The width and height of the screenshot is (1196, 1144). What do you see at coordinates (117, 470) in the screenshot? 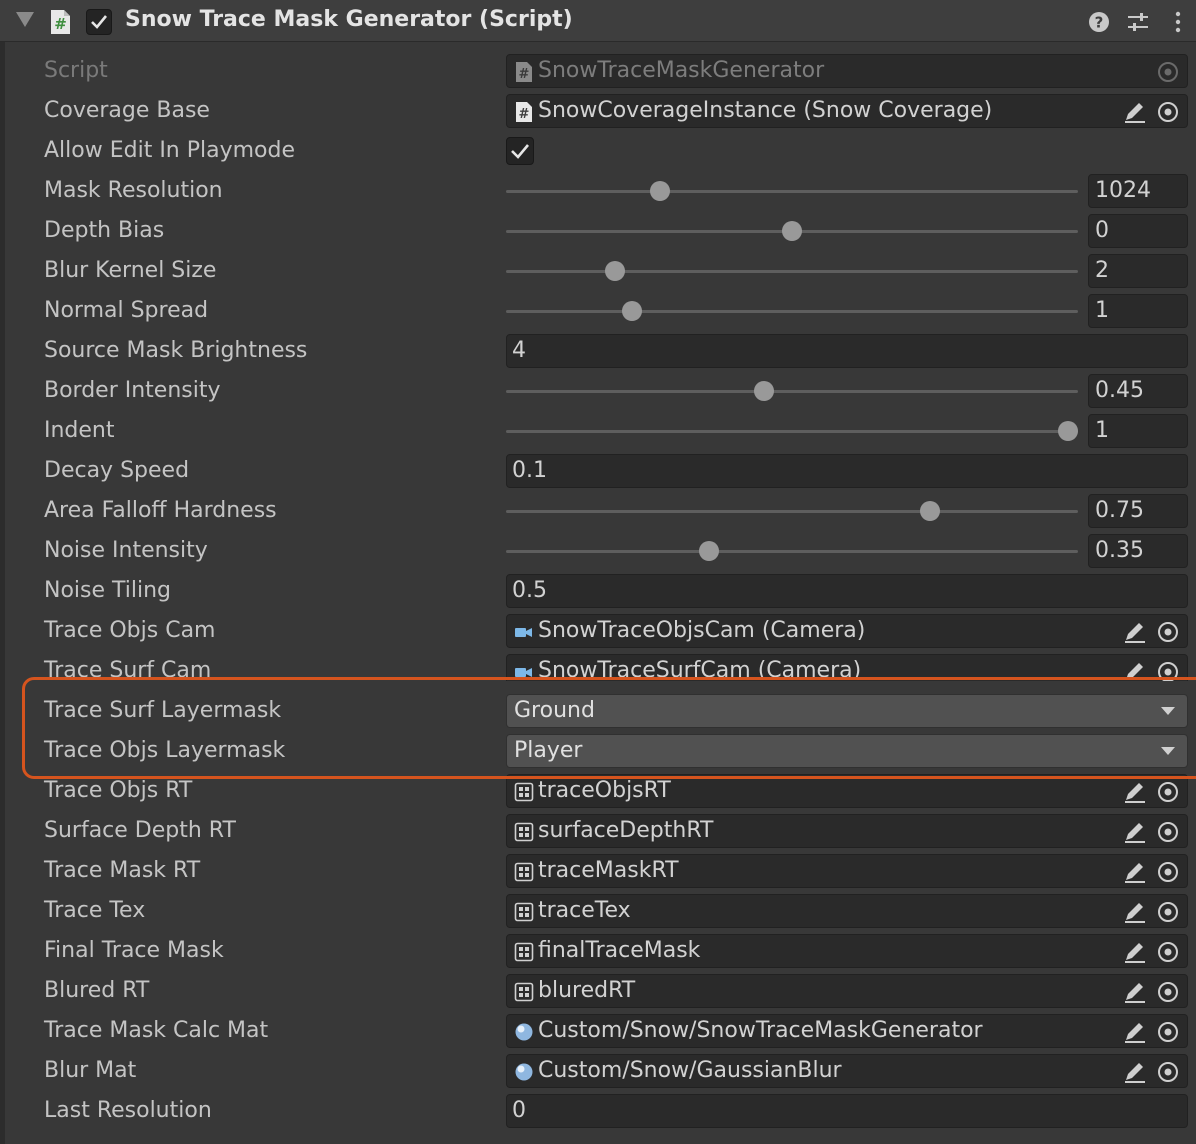
I see `field-label: Decay Speed` at bounding box center [117, 470].